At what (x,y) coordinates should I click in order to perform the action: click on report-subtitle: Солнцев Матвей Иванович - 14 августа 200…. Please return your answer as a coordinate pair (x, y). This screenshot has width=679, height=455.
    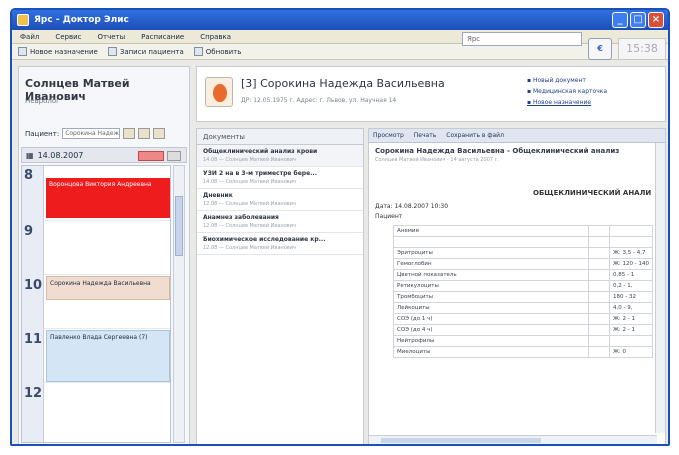
    Looking at the image, I should click on (437, 160).